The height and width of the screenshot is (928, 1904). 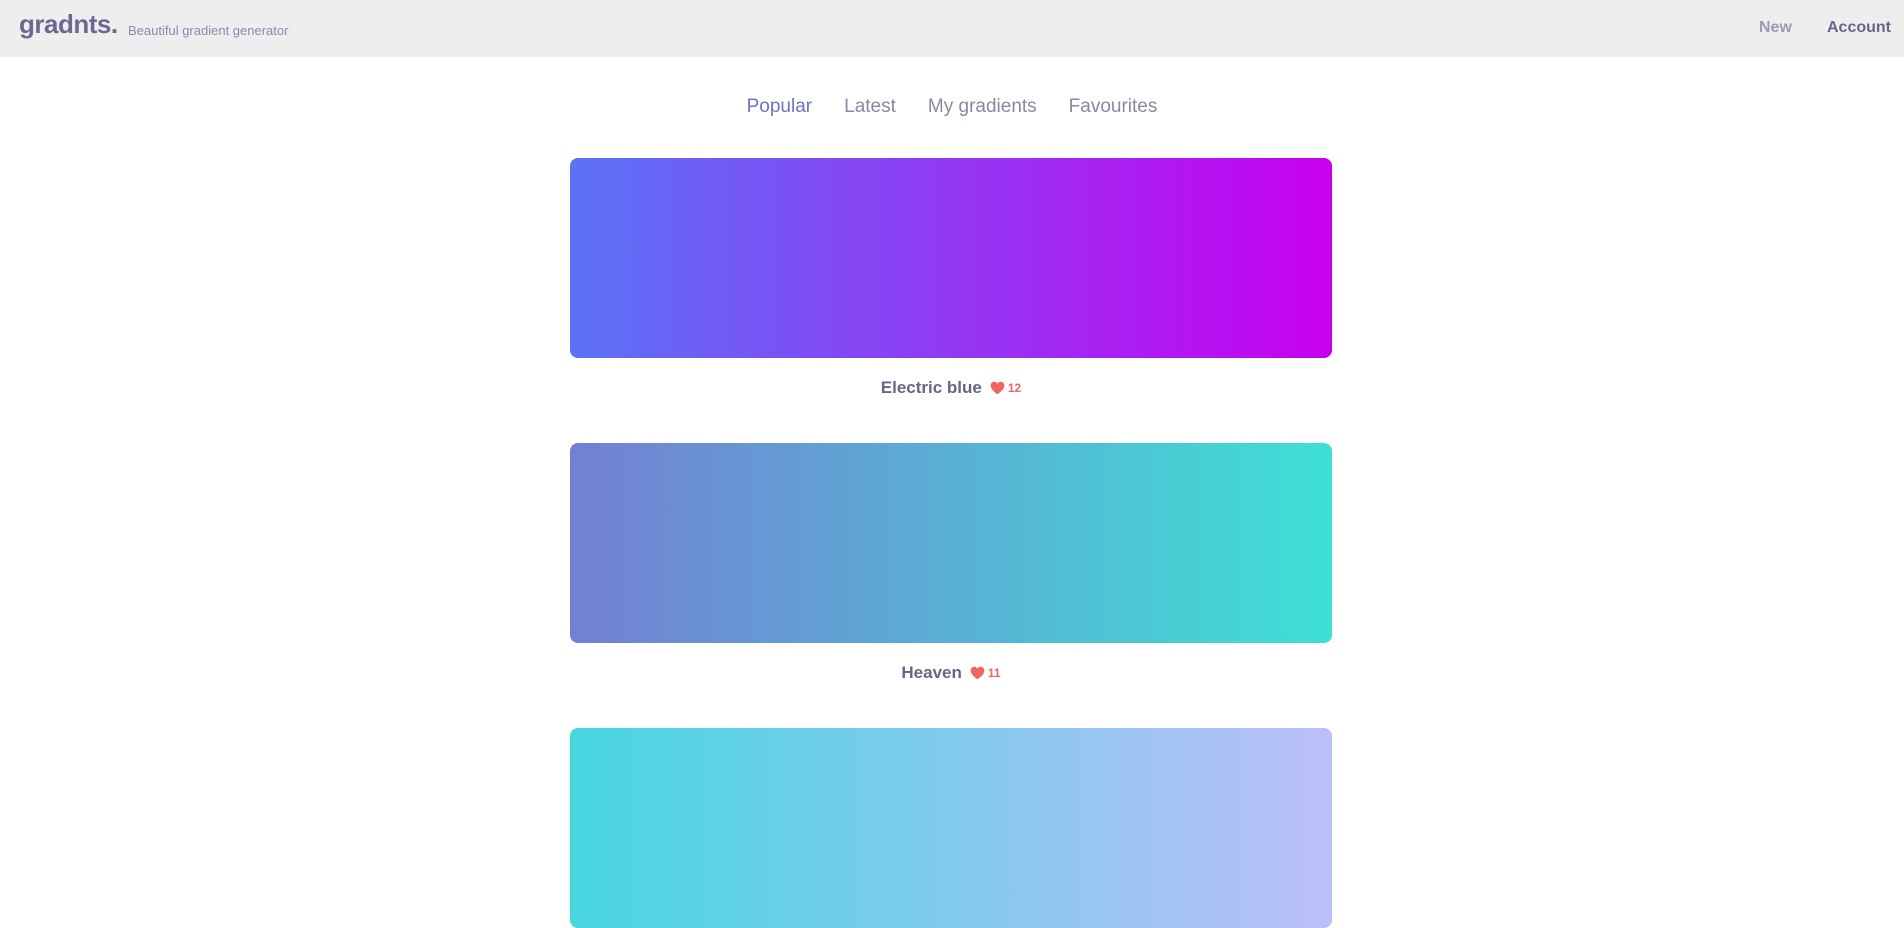 I want to click on tab-favourites: Favourites, so click(x=1113, y=107).